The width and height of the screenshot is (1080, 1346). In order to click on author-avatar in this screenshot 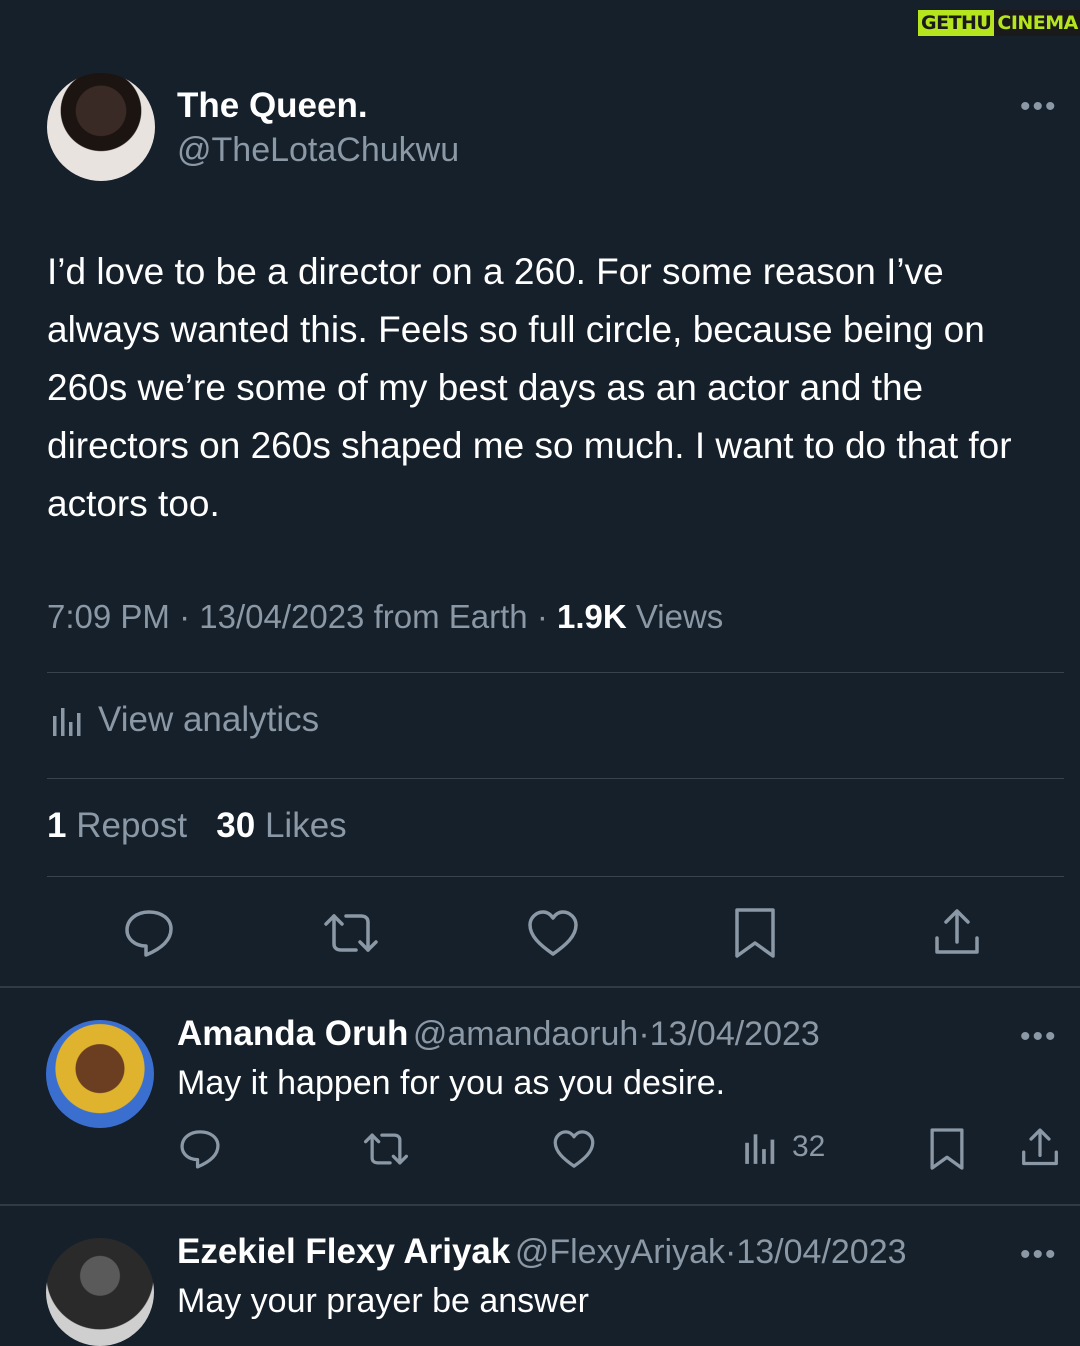, I will do `click(101, 127)`.